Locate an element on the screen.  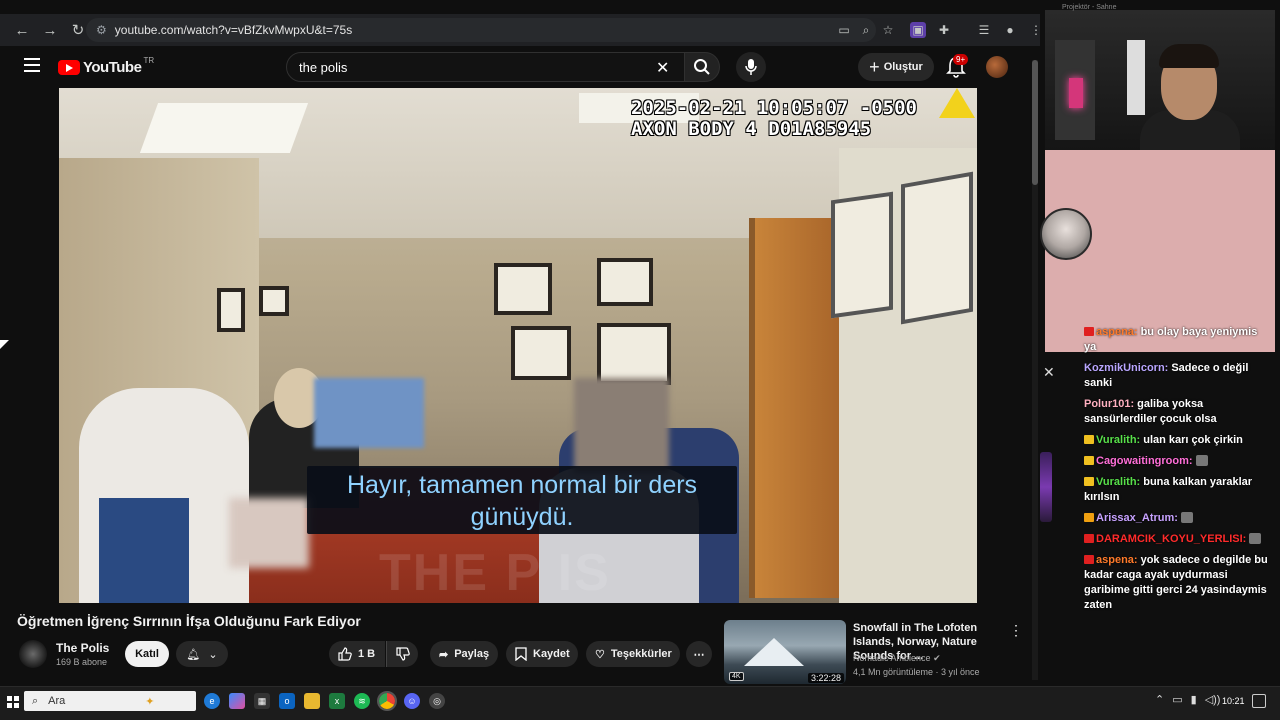
file-explorer-icon is located at coordinates (312, 701).